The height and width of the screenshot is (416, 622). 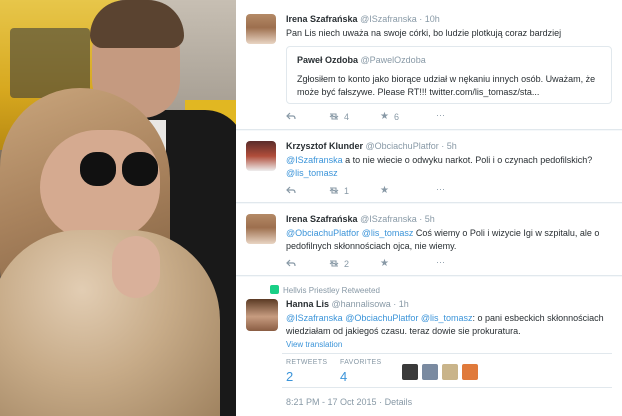 I want to click on tweet-header: Hanna Lis @hannalisowa · 1h, so click(x=347, y=304).